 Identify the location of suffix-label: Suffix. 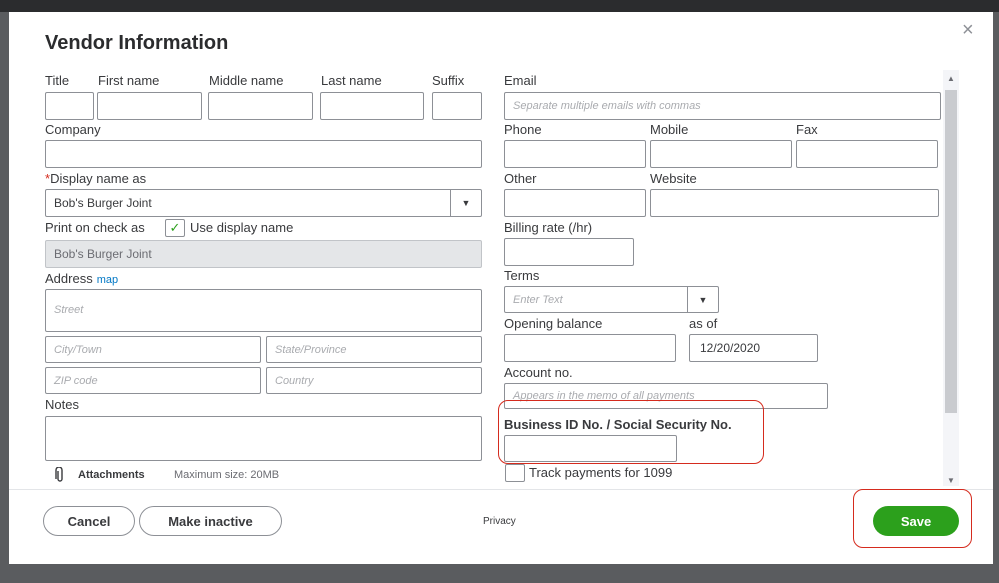
(448, 80).